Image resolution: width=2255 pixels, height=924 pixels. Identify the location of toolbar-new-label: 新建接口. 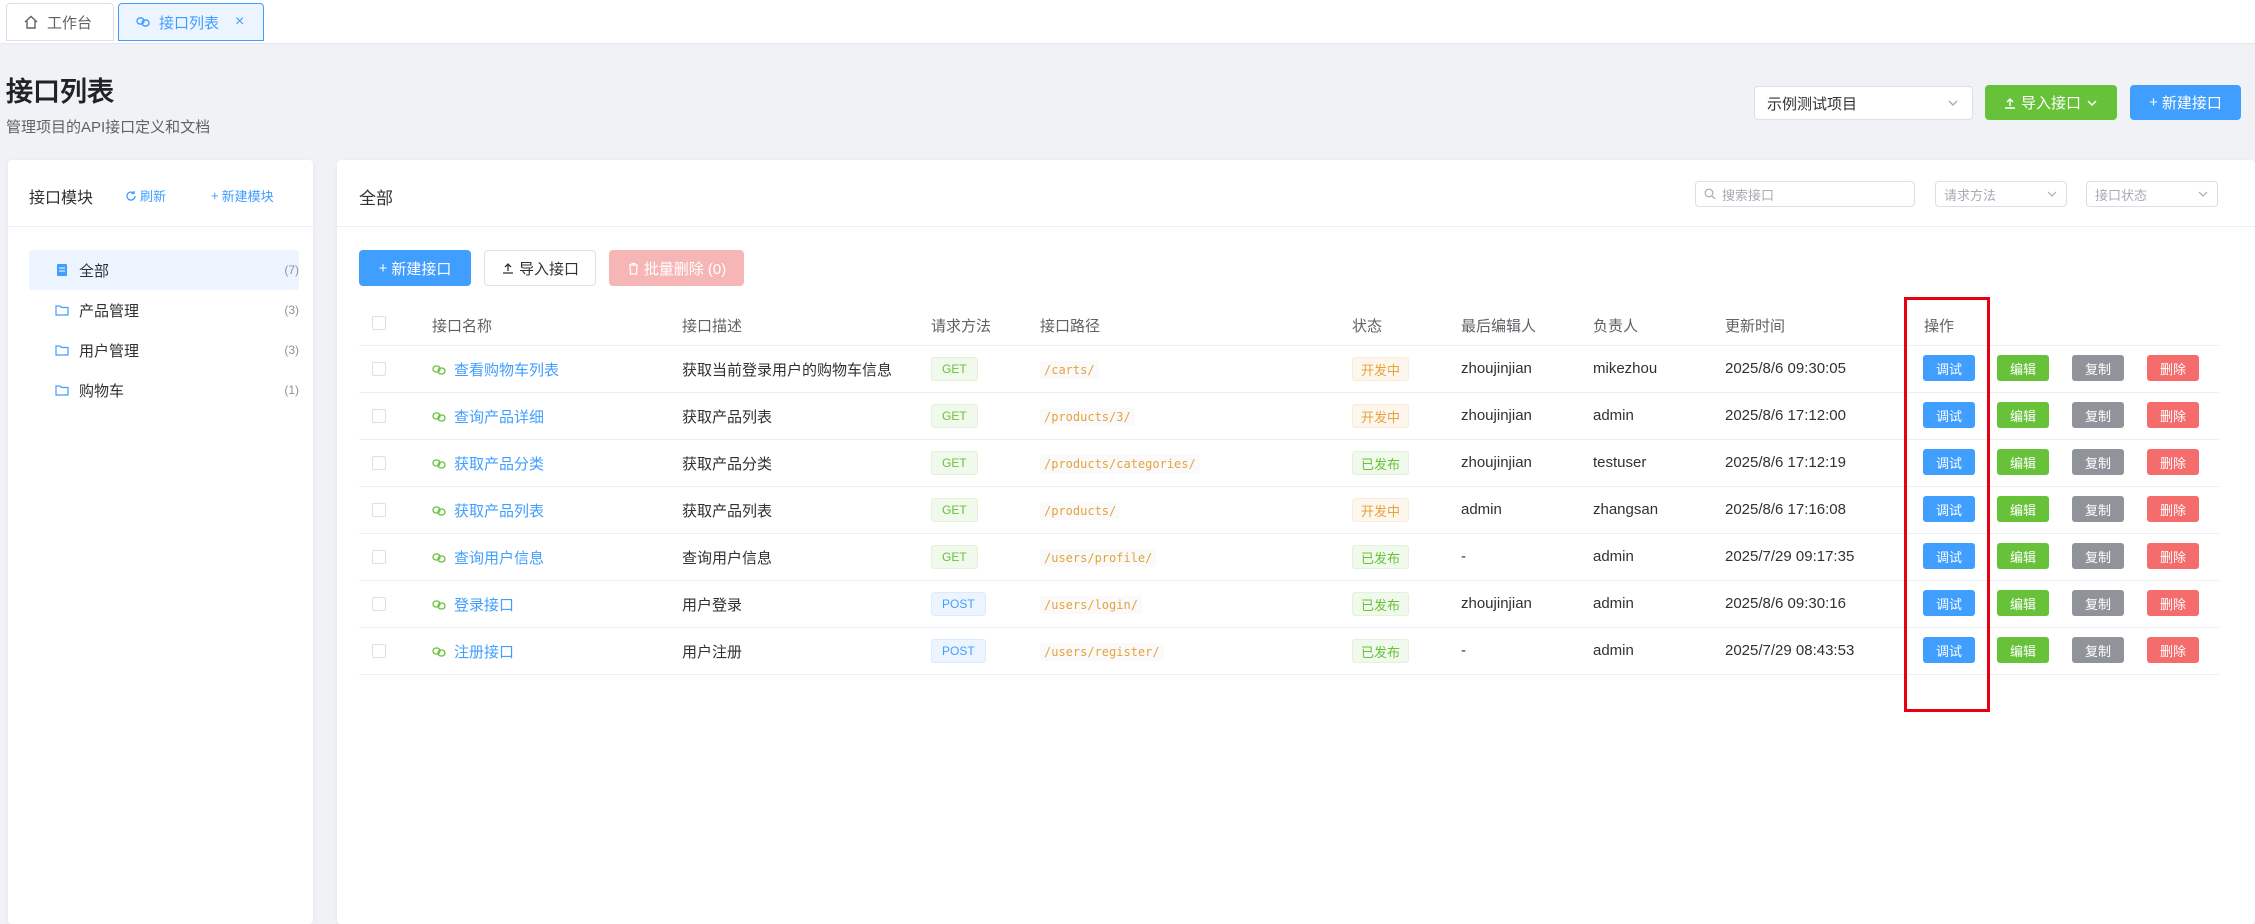
(421, 269).